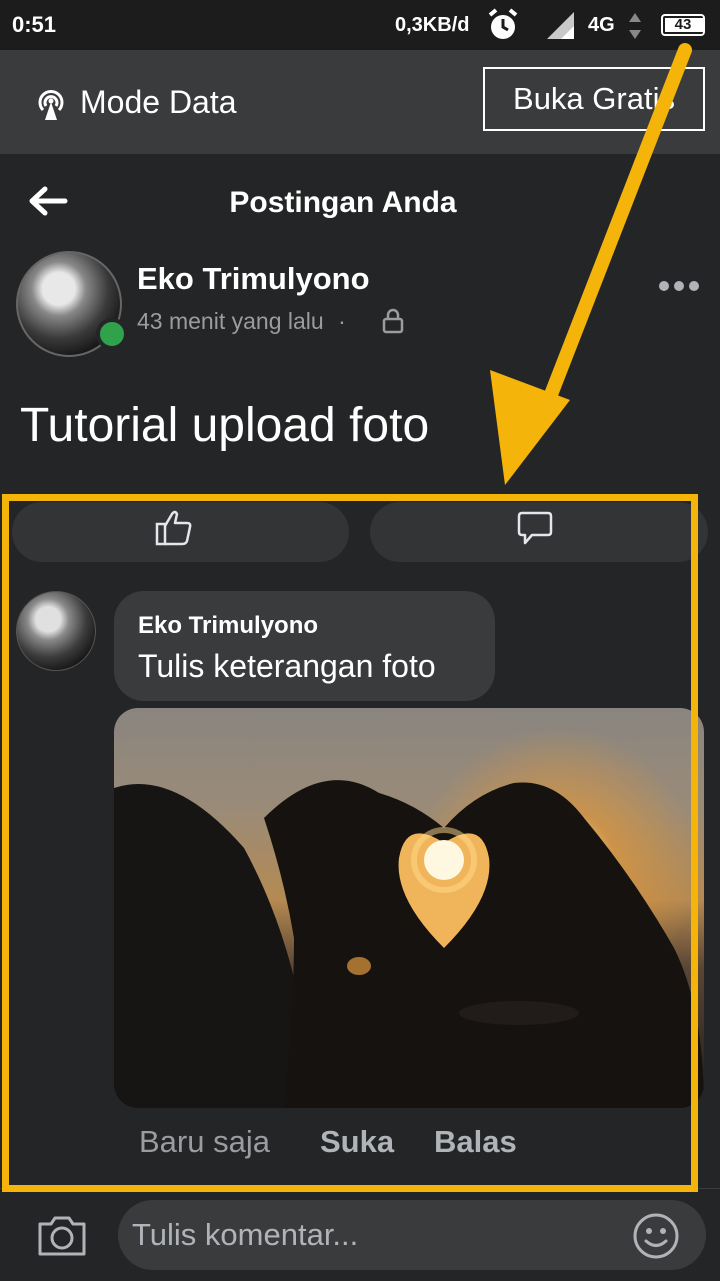 Image resolution: width=720 pixels, height=1281 pixels. I want to click on comment-button, so click(539, 532).